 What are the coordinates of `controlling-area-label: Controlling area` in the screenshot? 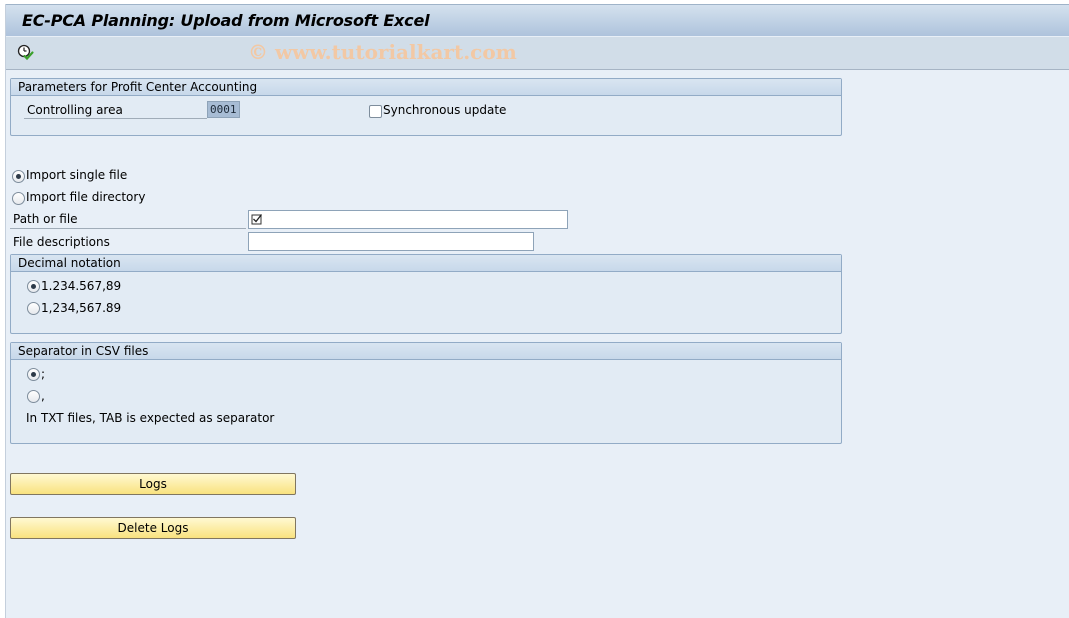 It's located at (115, 111).